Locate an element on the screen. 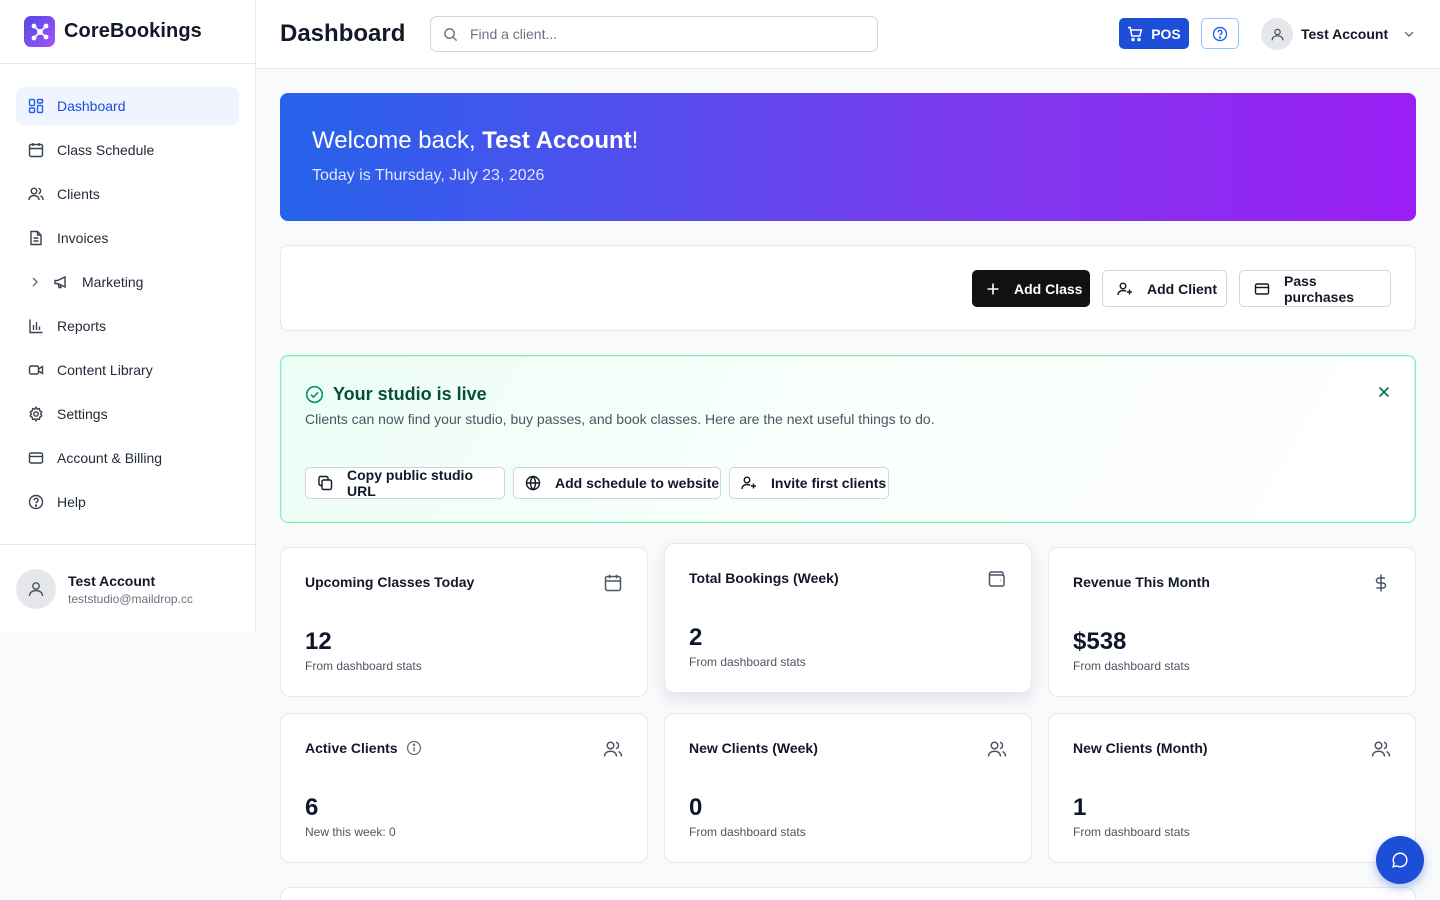  chat-button is located at coordinates (1400, 860).